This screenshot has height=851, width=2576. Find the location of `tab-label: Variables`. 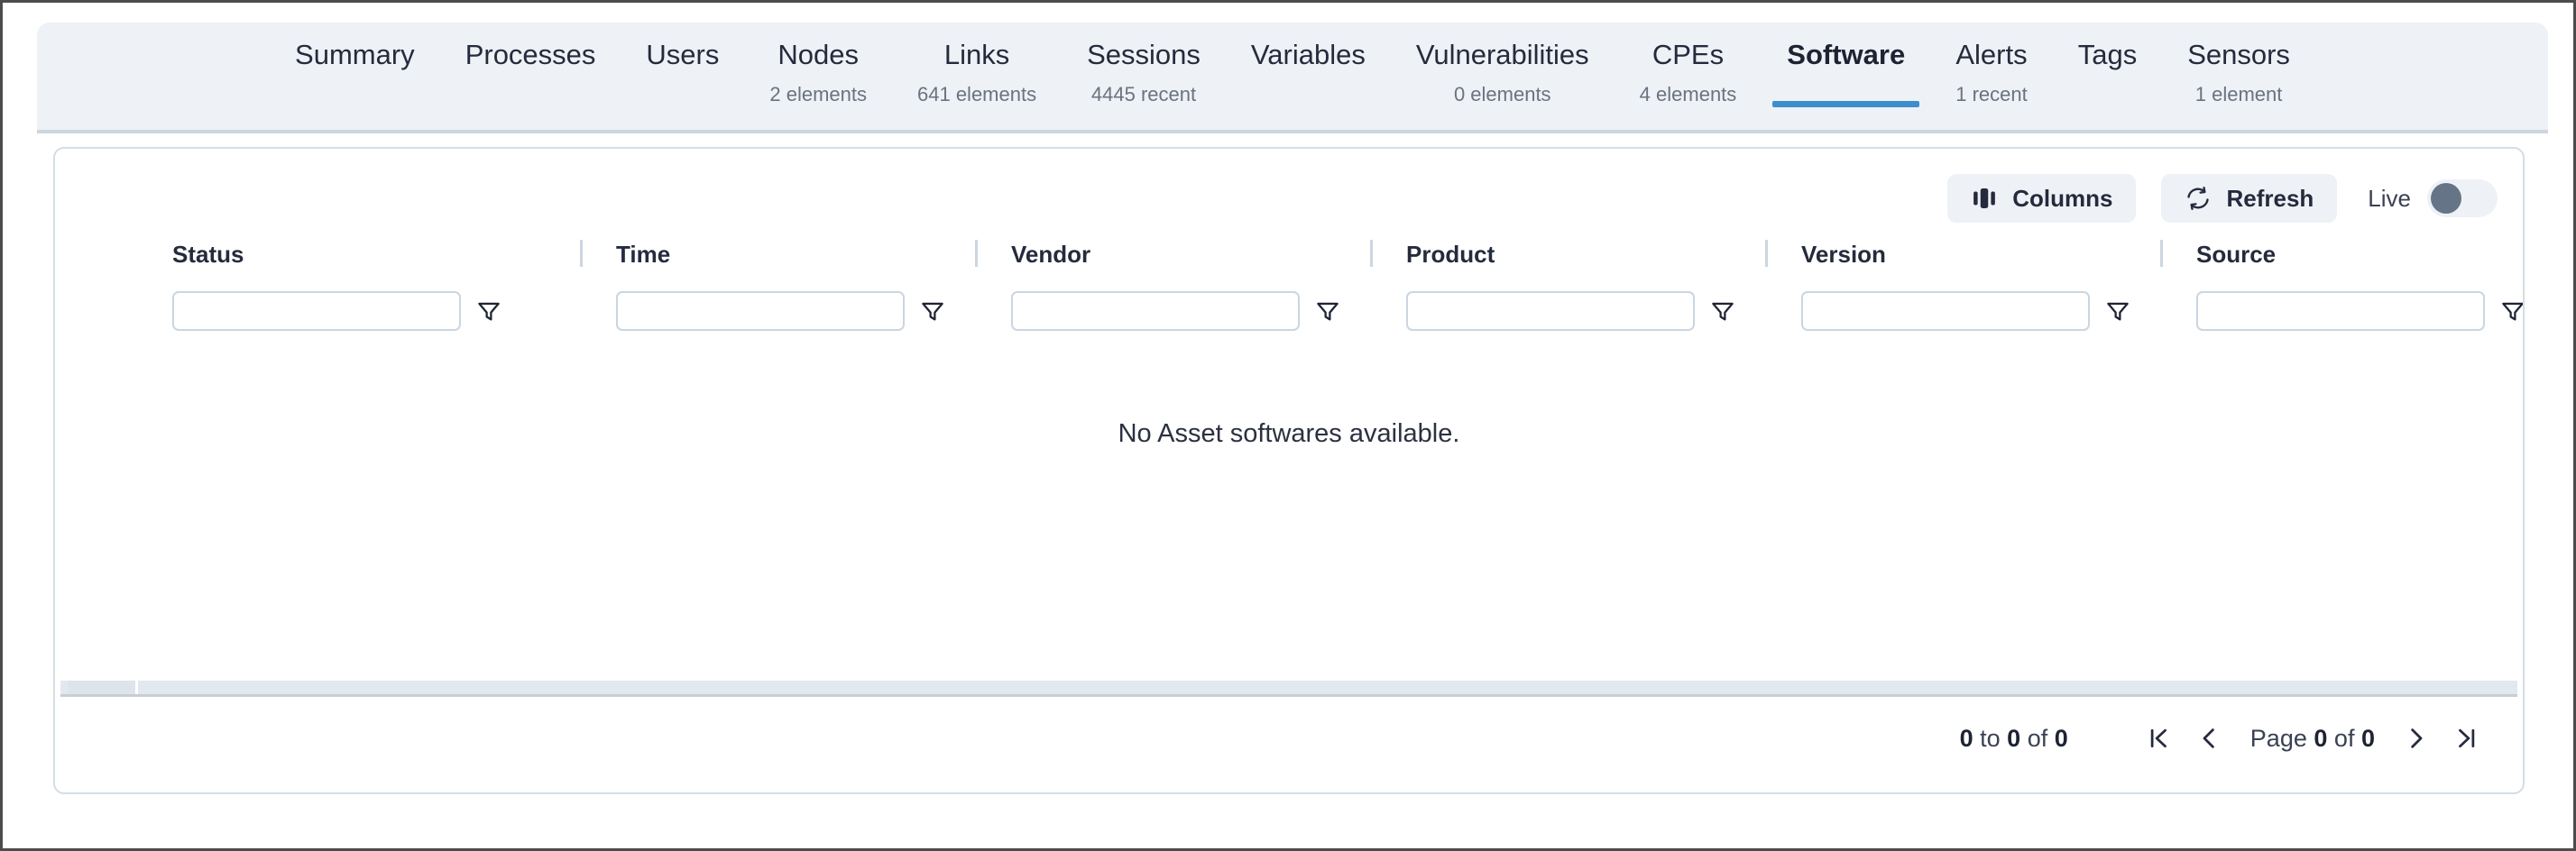

tab-label: Variables is located at coordinates (1308, 55).